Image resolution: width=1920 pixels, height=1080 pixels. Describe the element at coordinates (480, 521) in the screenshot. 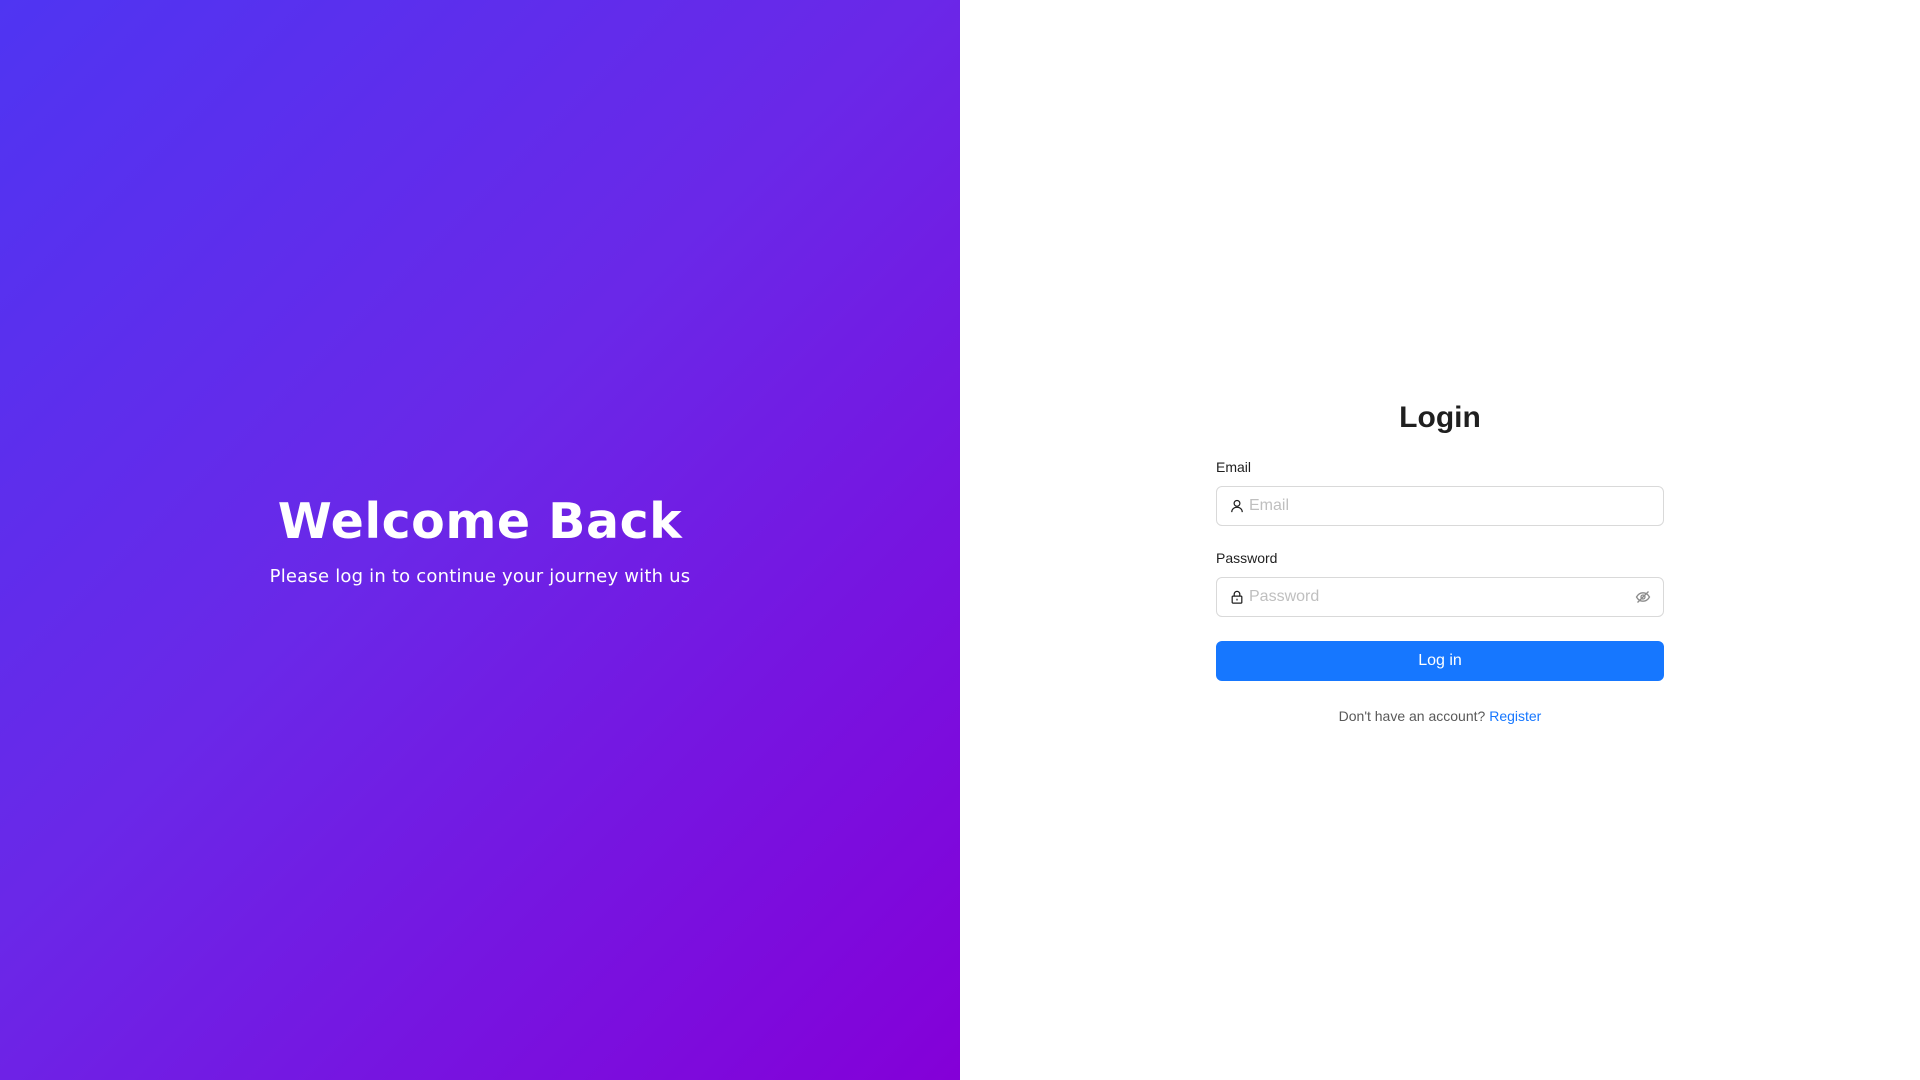

I see `hero-title: Welcome Back` at that location.